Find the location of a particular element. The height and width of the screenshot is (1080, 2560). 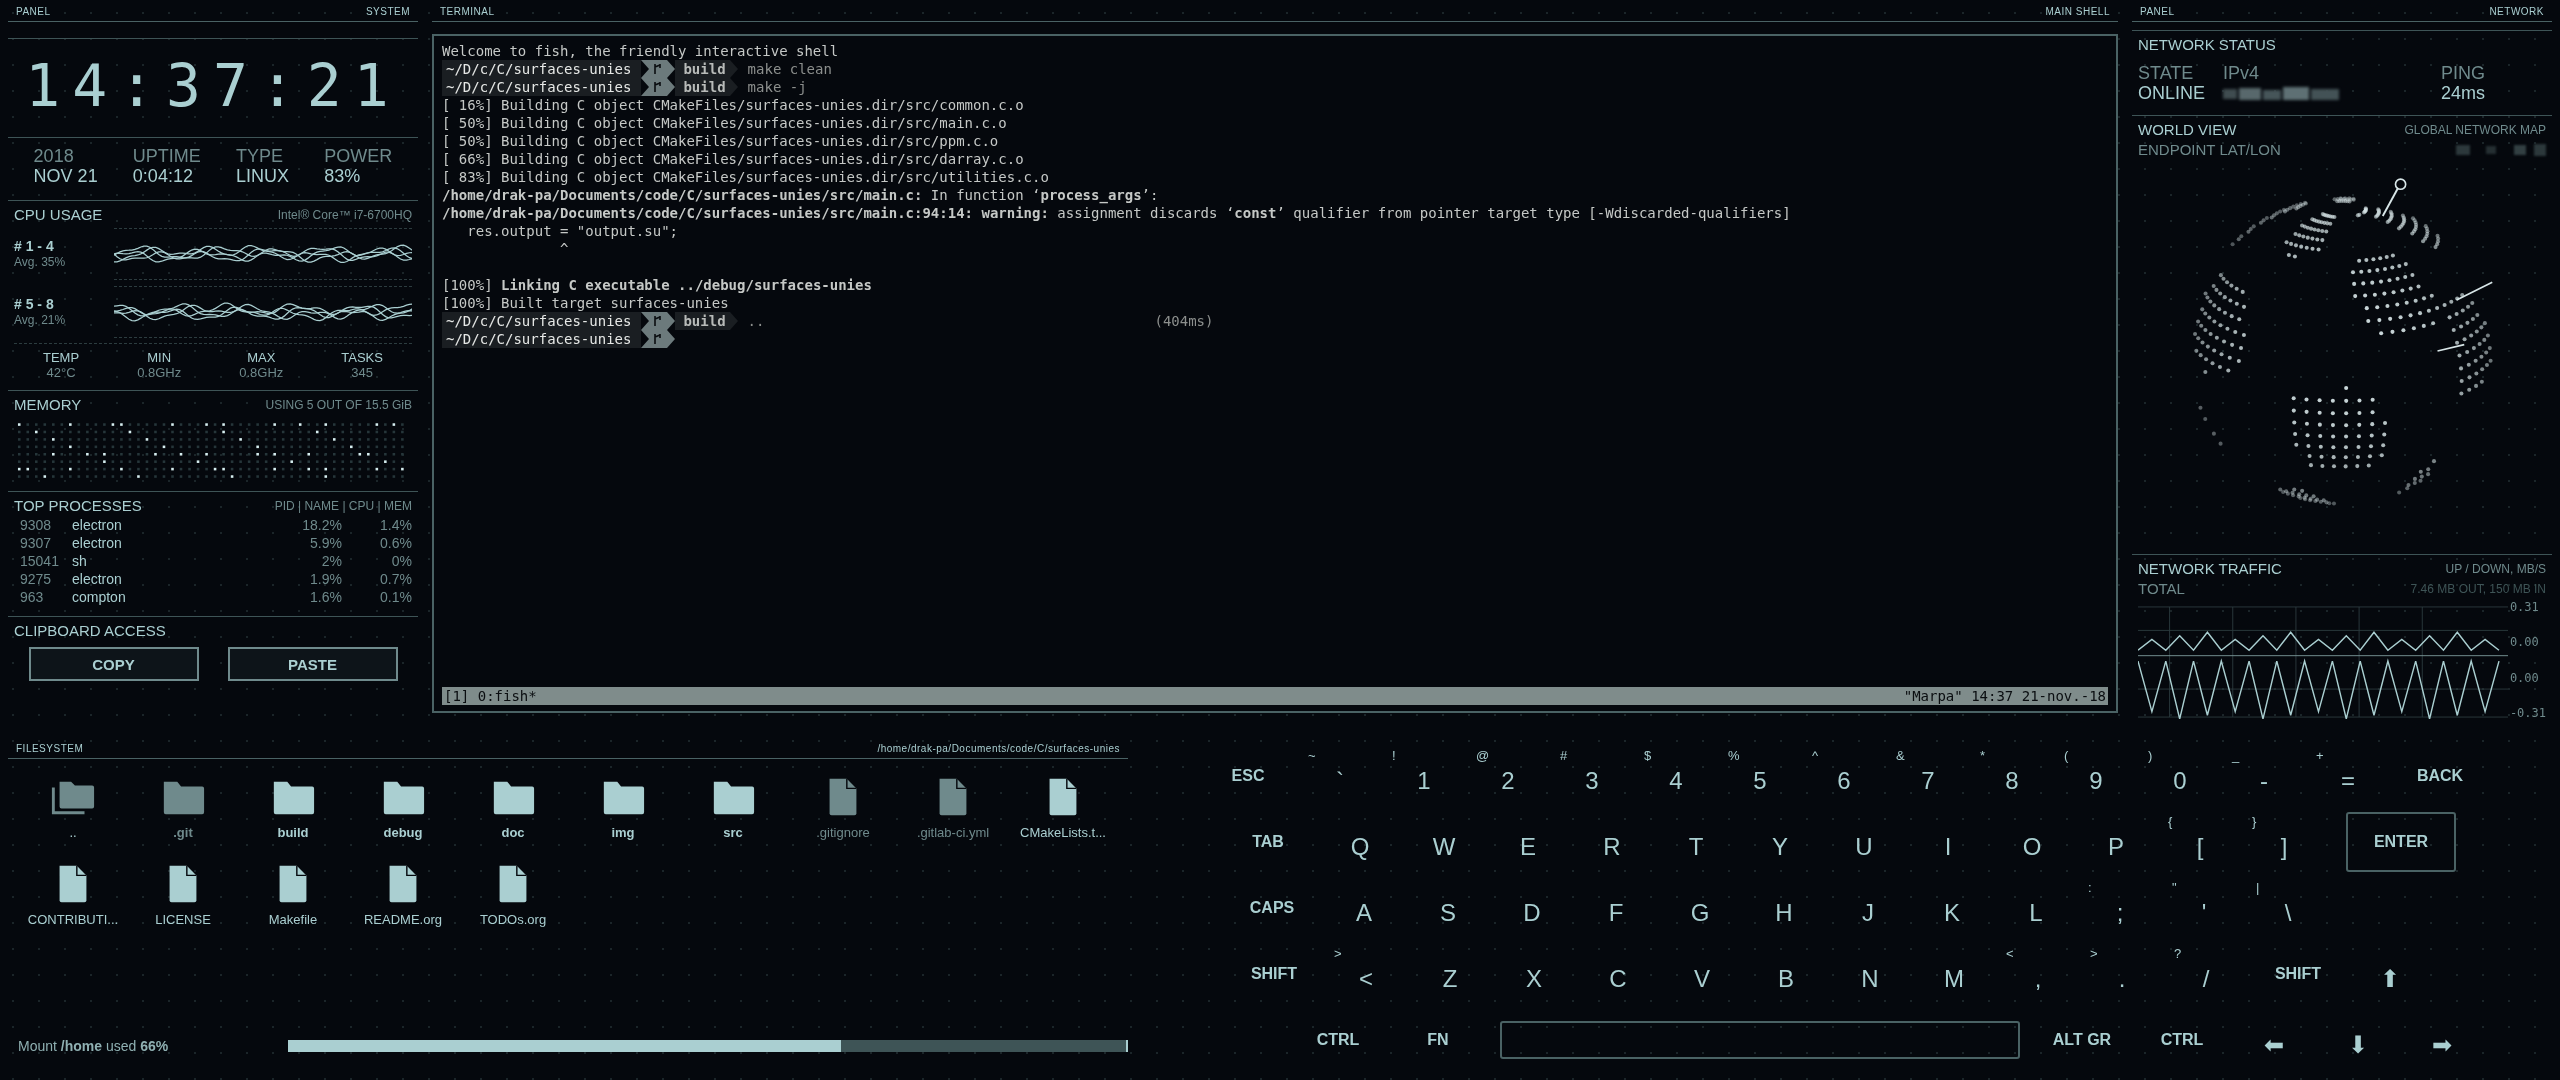

keyboard-key: < , is located at coordinates (2038, 973).